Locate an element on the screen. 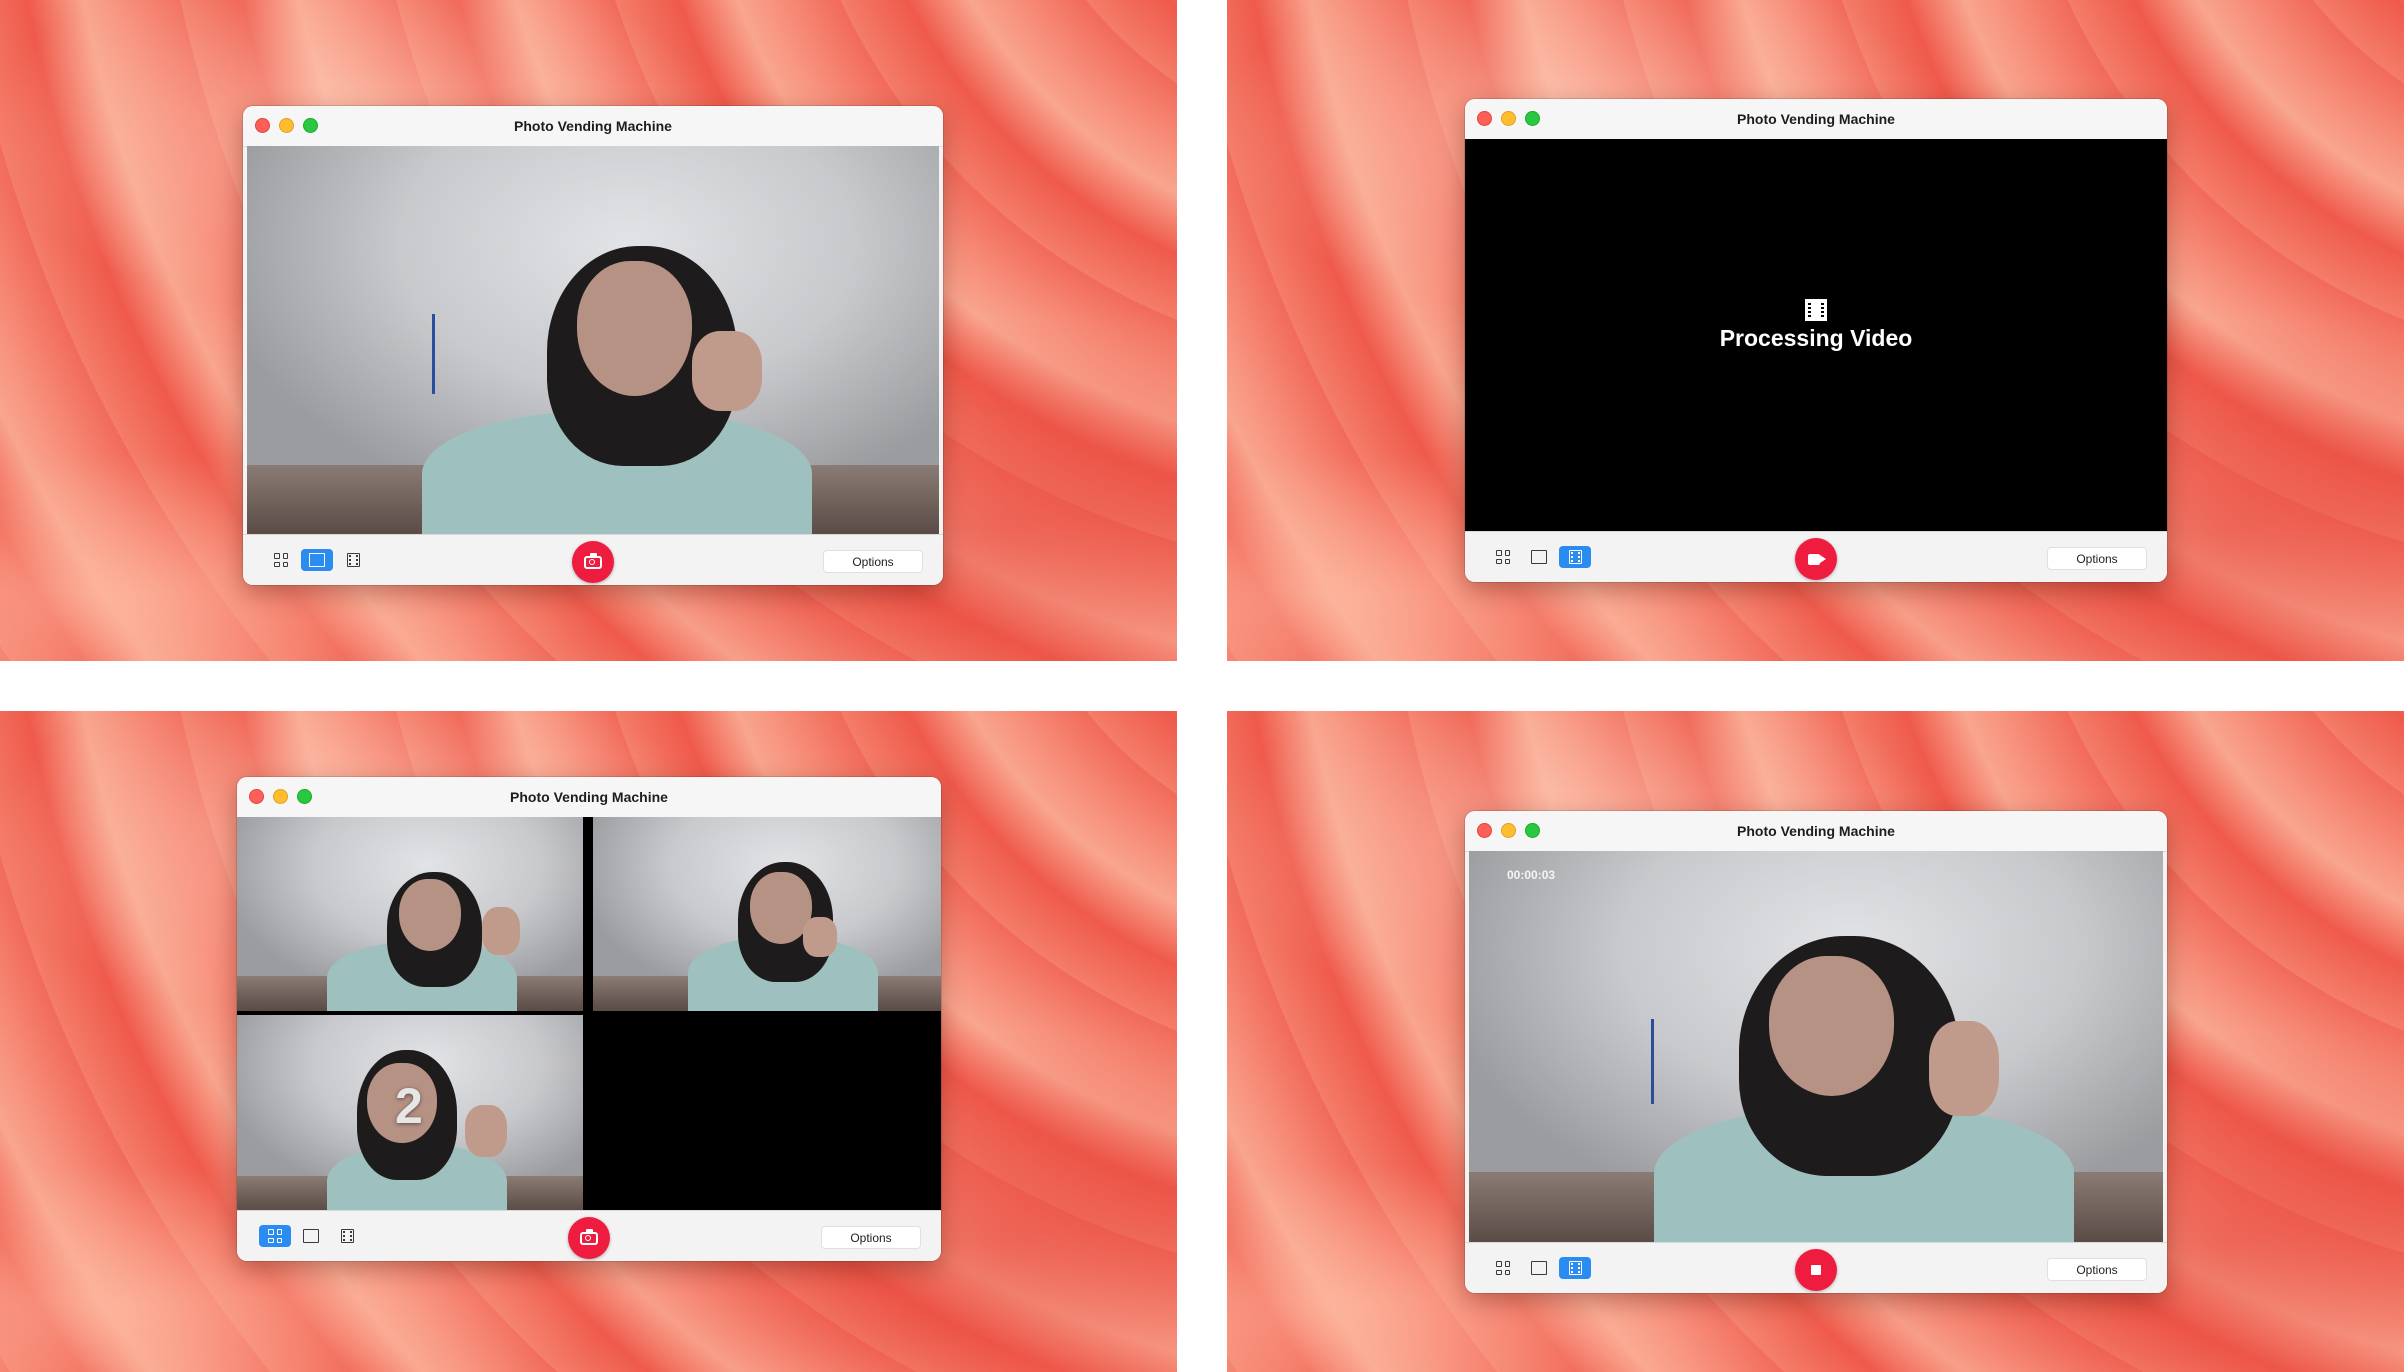 This screenshot has height=1372, width=2404. countdown-number: 2 is located at coordinates (409, 1106).